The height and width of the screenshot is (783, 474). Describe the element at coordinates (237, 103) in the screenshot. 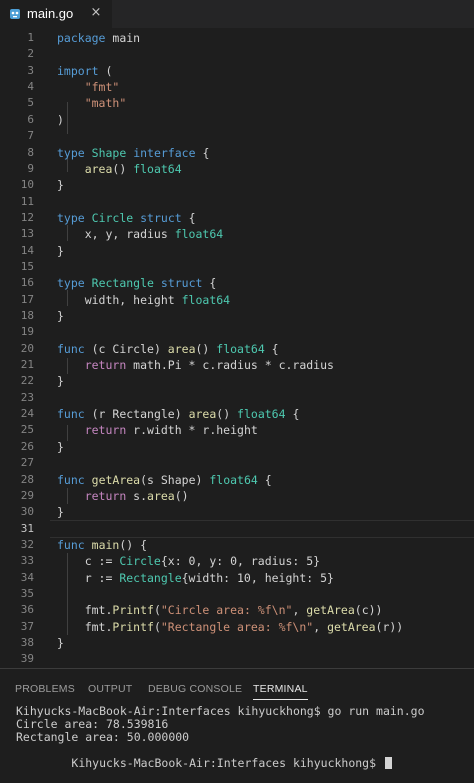

I see `code-line: 5 "math"` at that location.